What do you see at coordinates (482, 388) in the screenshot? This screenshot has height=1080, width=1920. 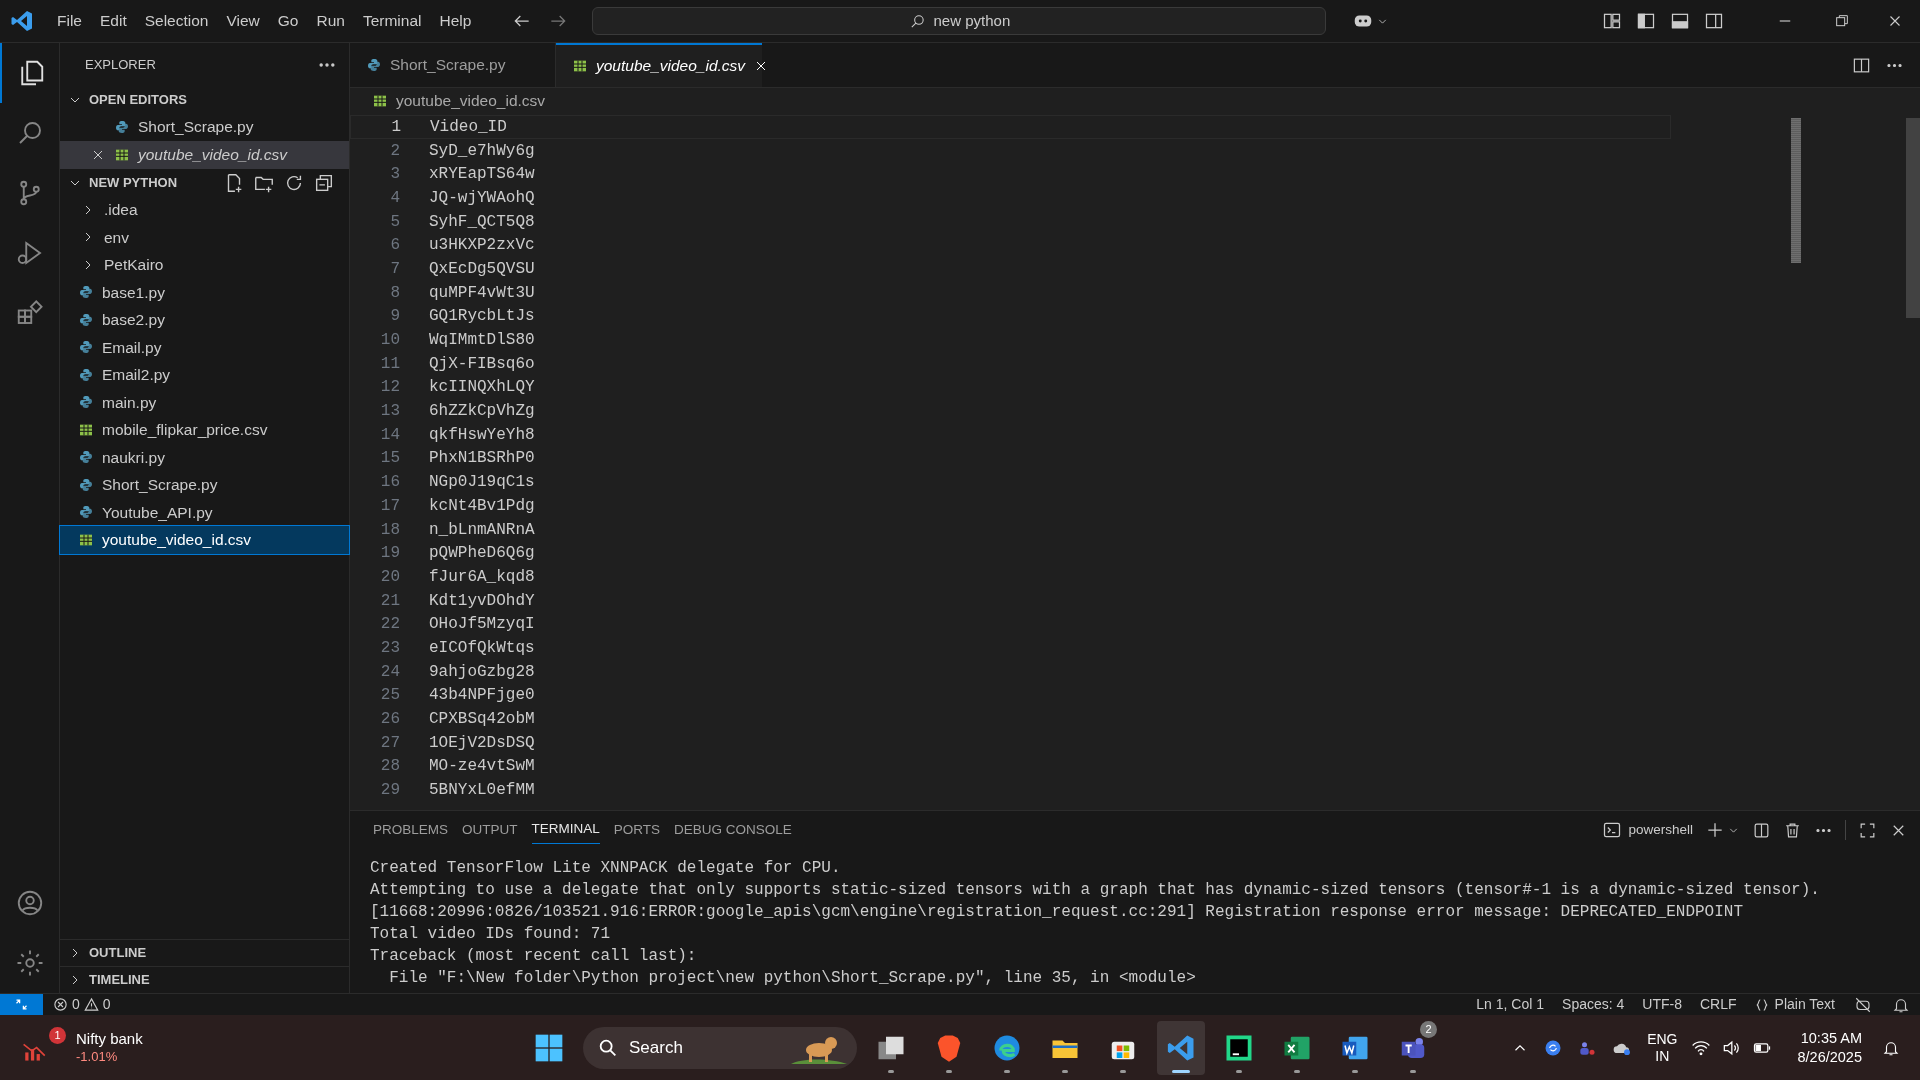 I see `code-line: kcIINQXhLQY` at bounding box center [482, 388].